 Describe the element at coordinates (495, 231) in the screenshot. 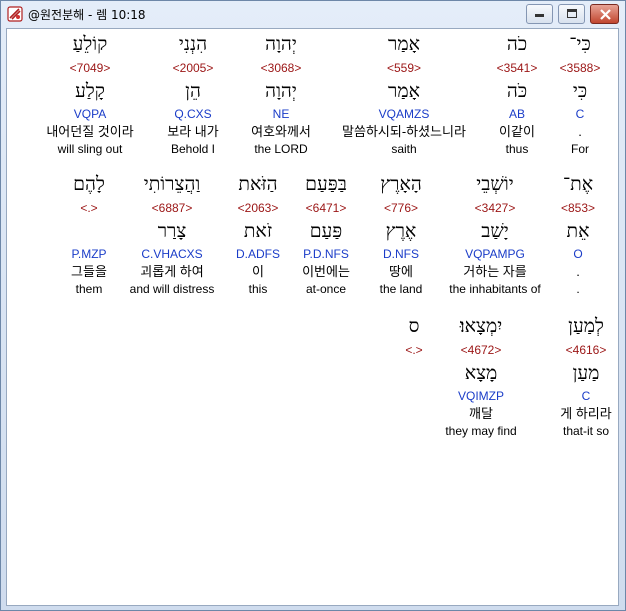

I see `lemma-word: יָשַׁב` at that location.